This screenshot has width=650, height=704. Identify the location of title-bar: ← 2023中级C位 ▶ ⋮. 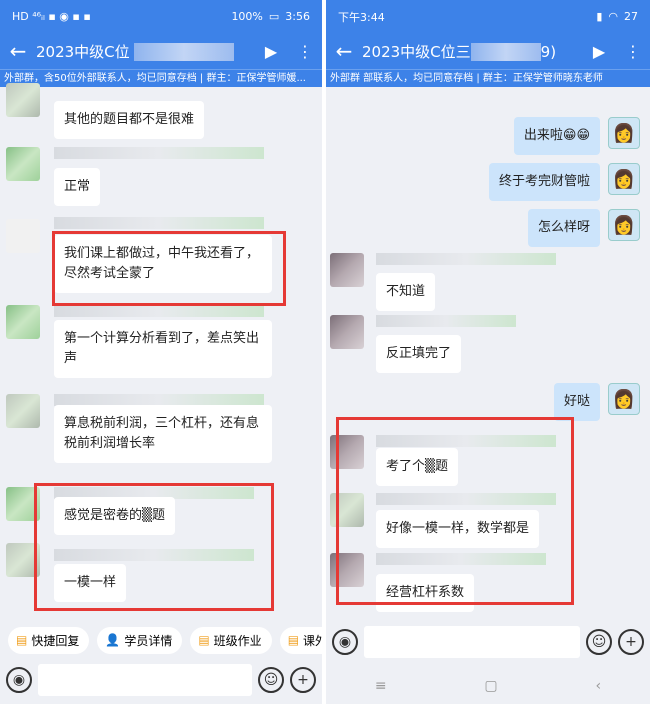
(161, 51).